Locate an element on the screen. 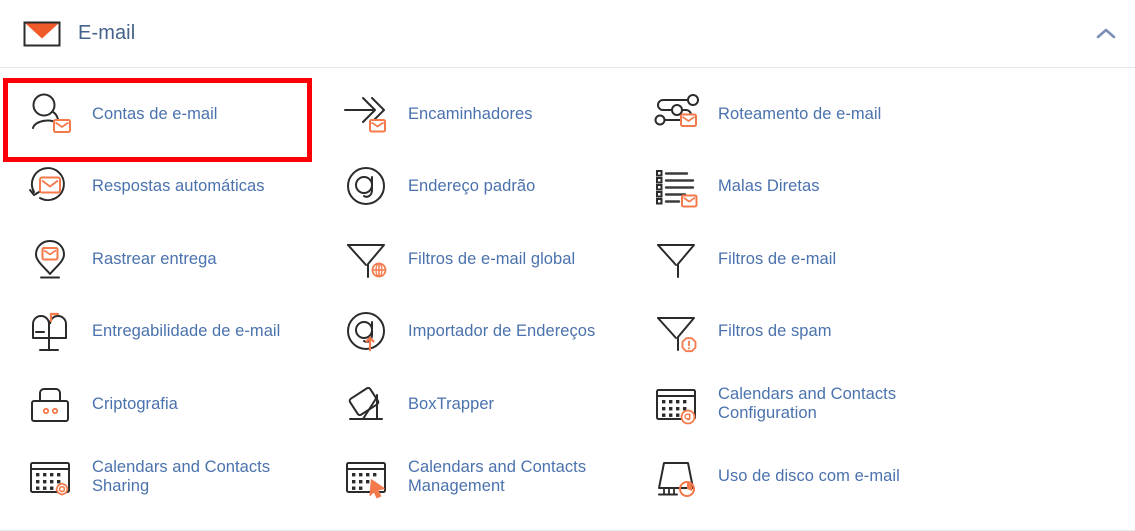  feature-boxtrapper: BoxTrapper is located at coordinates (471, 404).